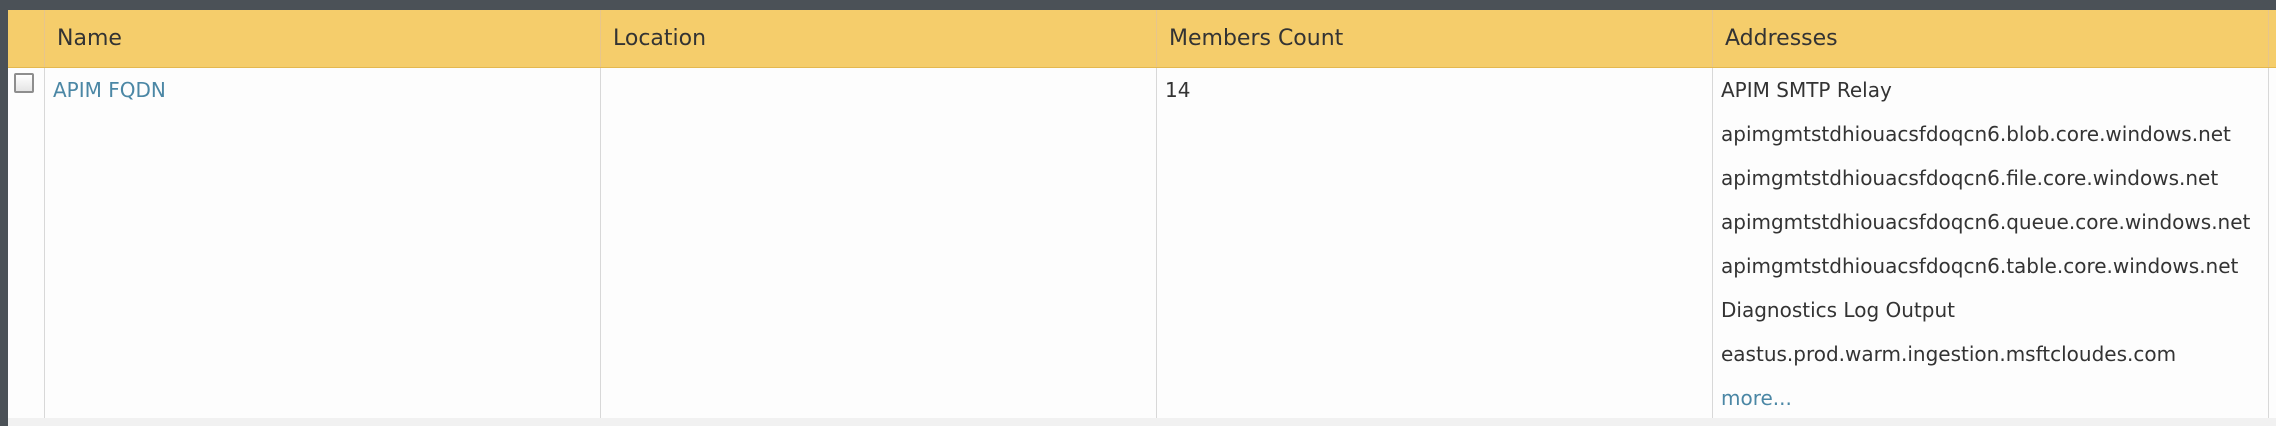  I want to click on window-top-border, so click(1138, 5).